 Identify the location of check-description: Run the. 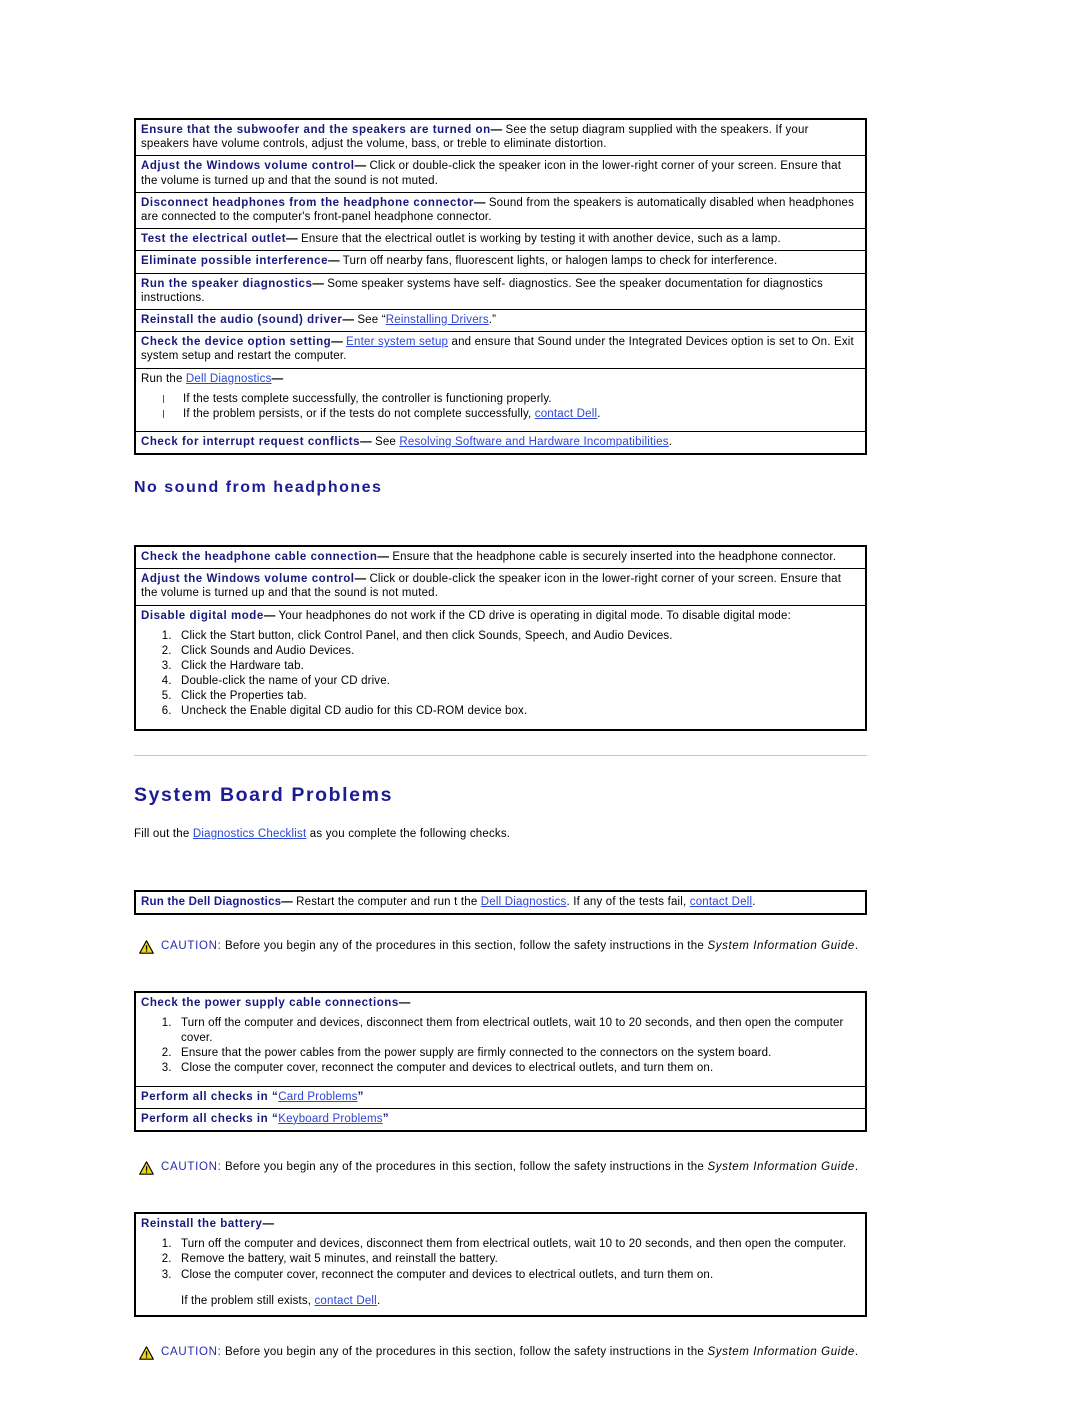
(163, 378).